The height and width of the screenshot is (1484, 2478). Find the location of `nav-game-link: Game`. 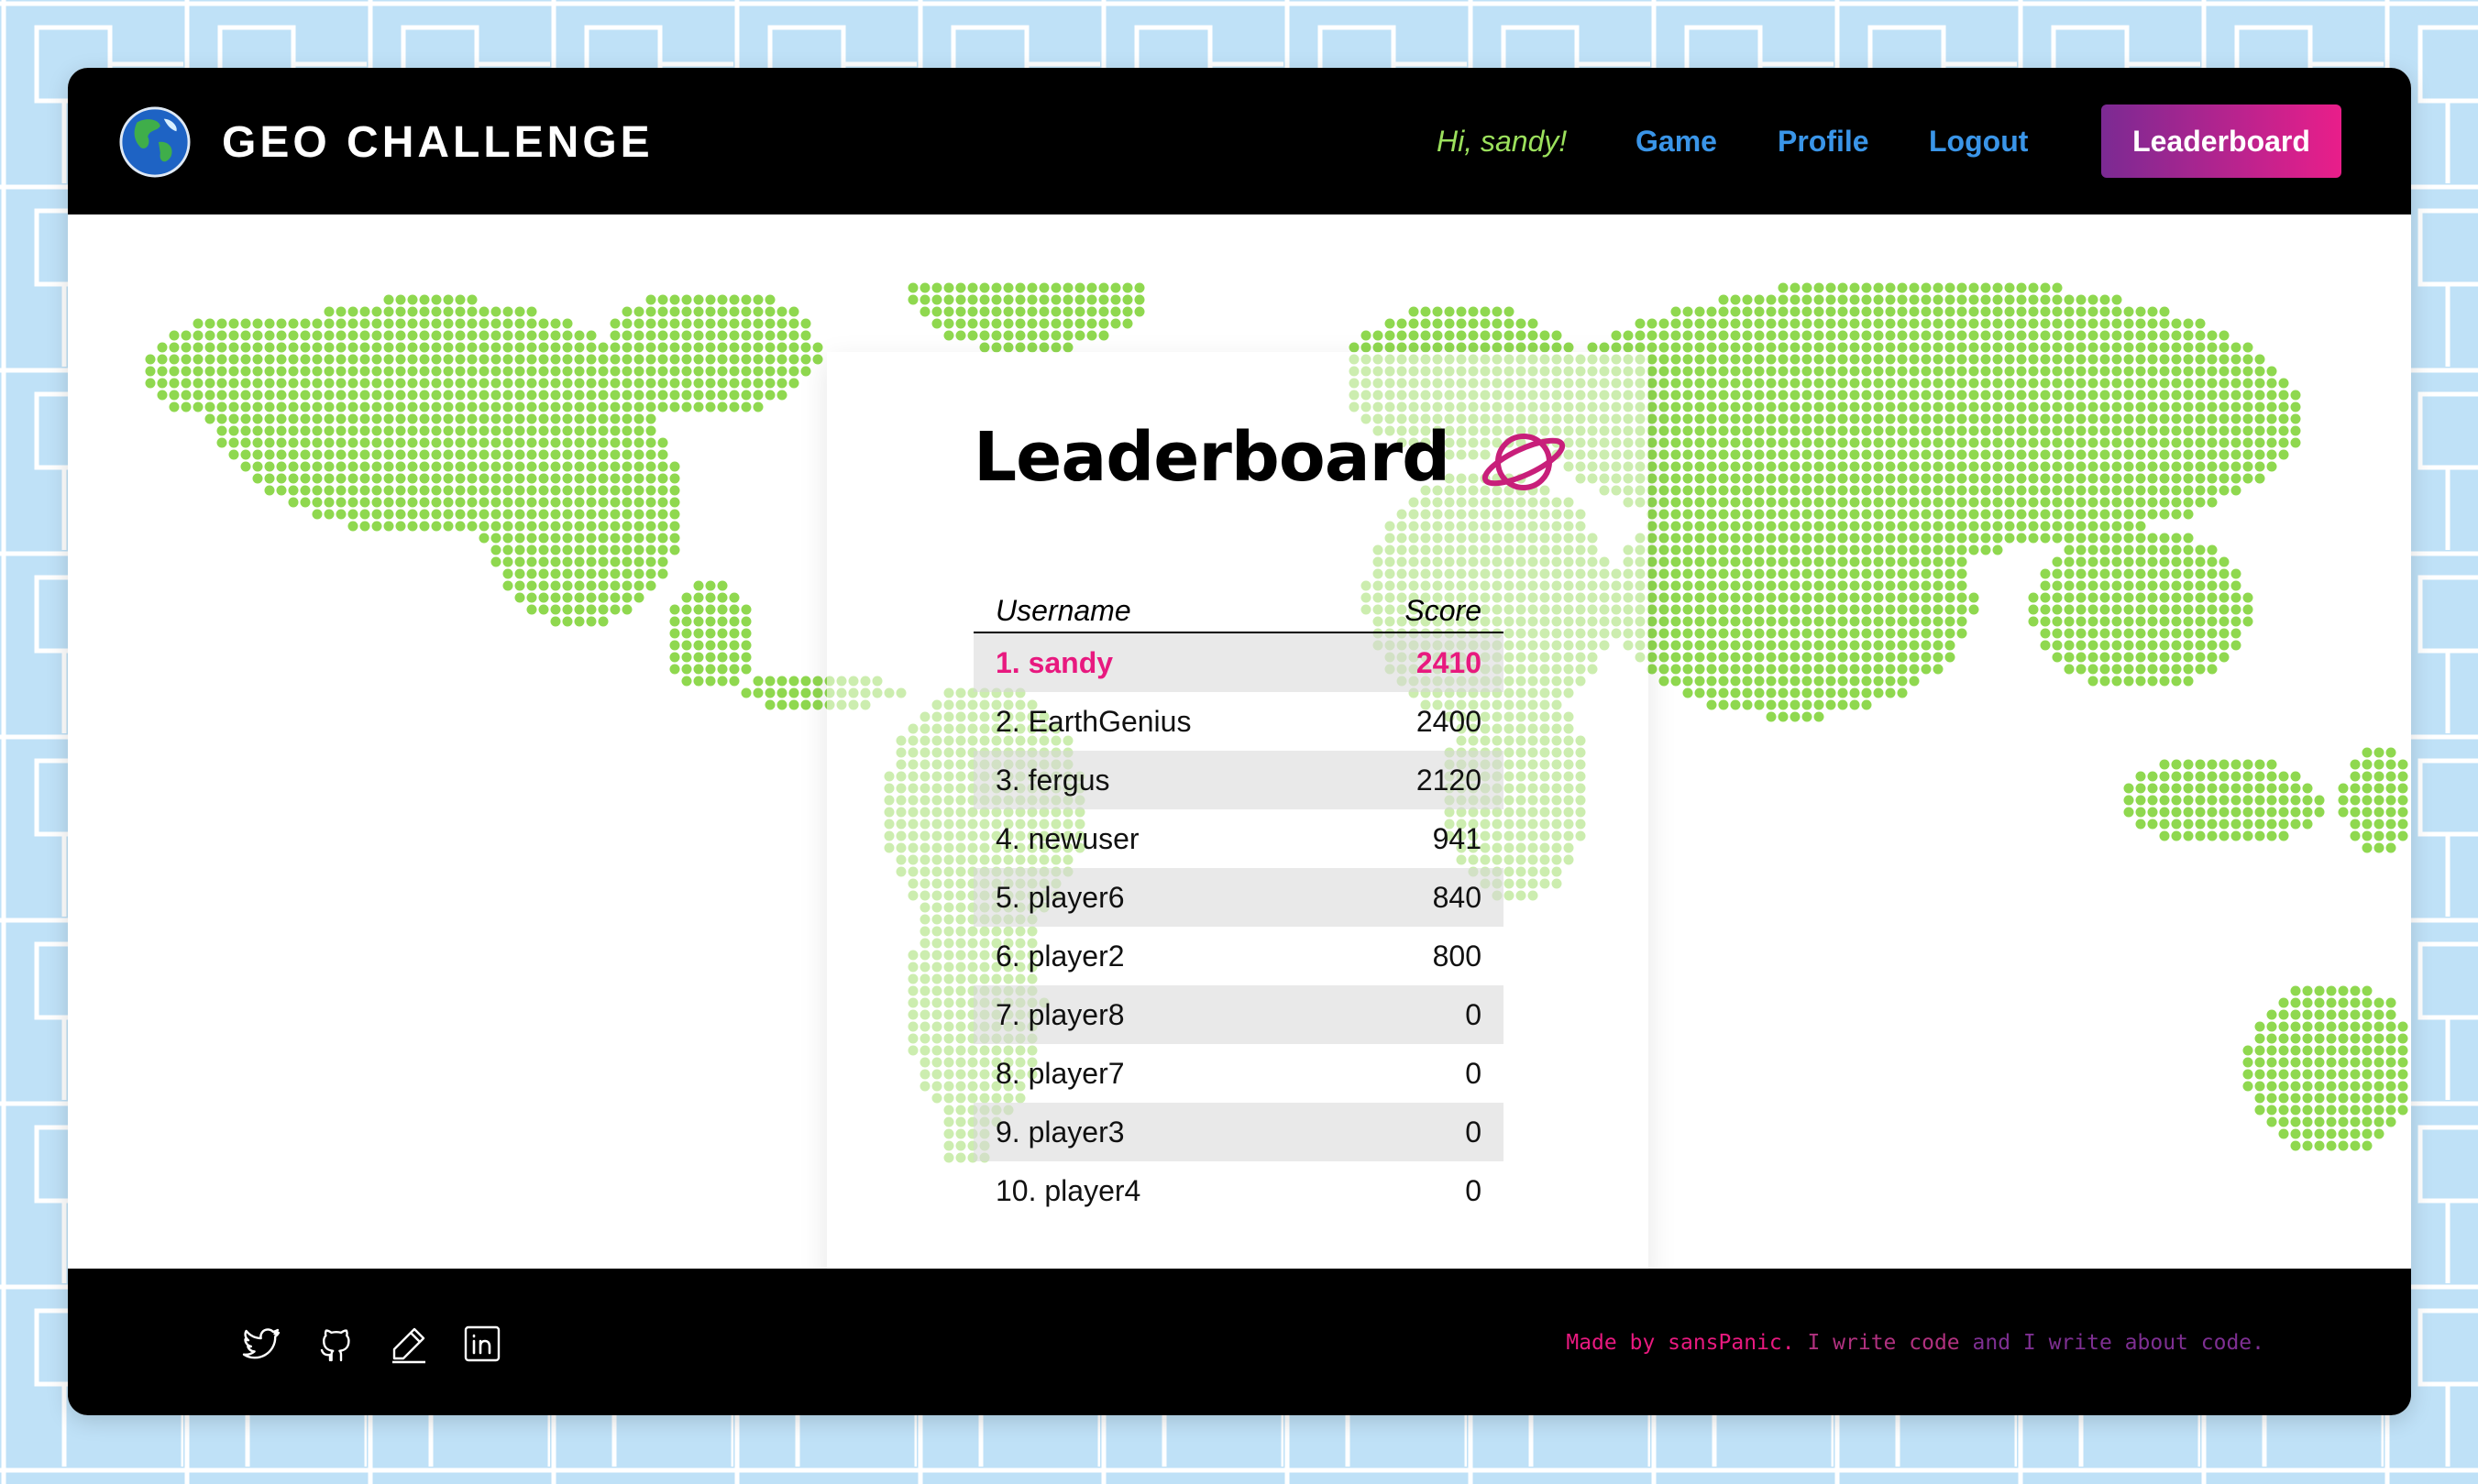

nav-game-link: Game is located at coordinates (1676, 141).